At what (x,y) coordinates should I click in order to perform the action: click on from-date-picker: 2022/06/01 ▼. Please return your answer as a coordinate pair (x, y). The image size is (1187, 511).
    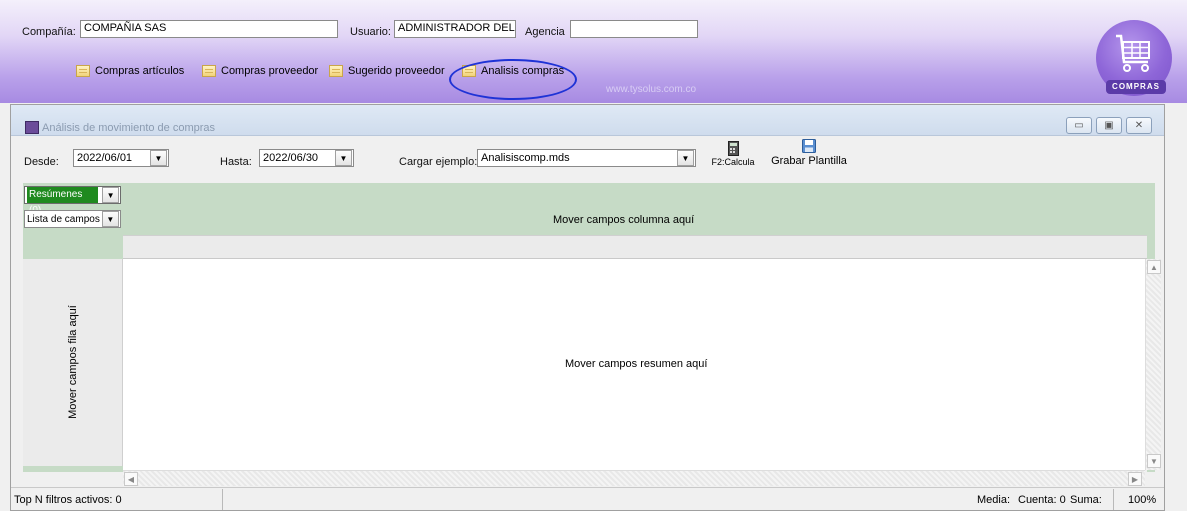
    Looking at the image, I should click on (121, 158).